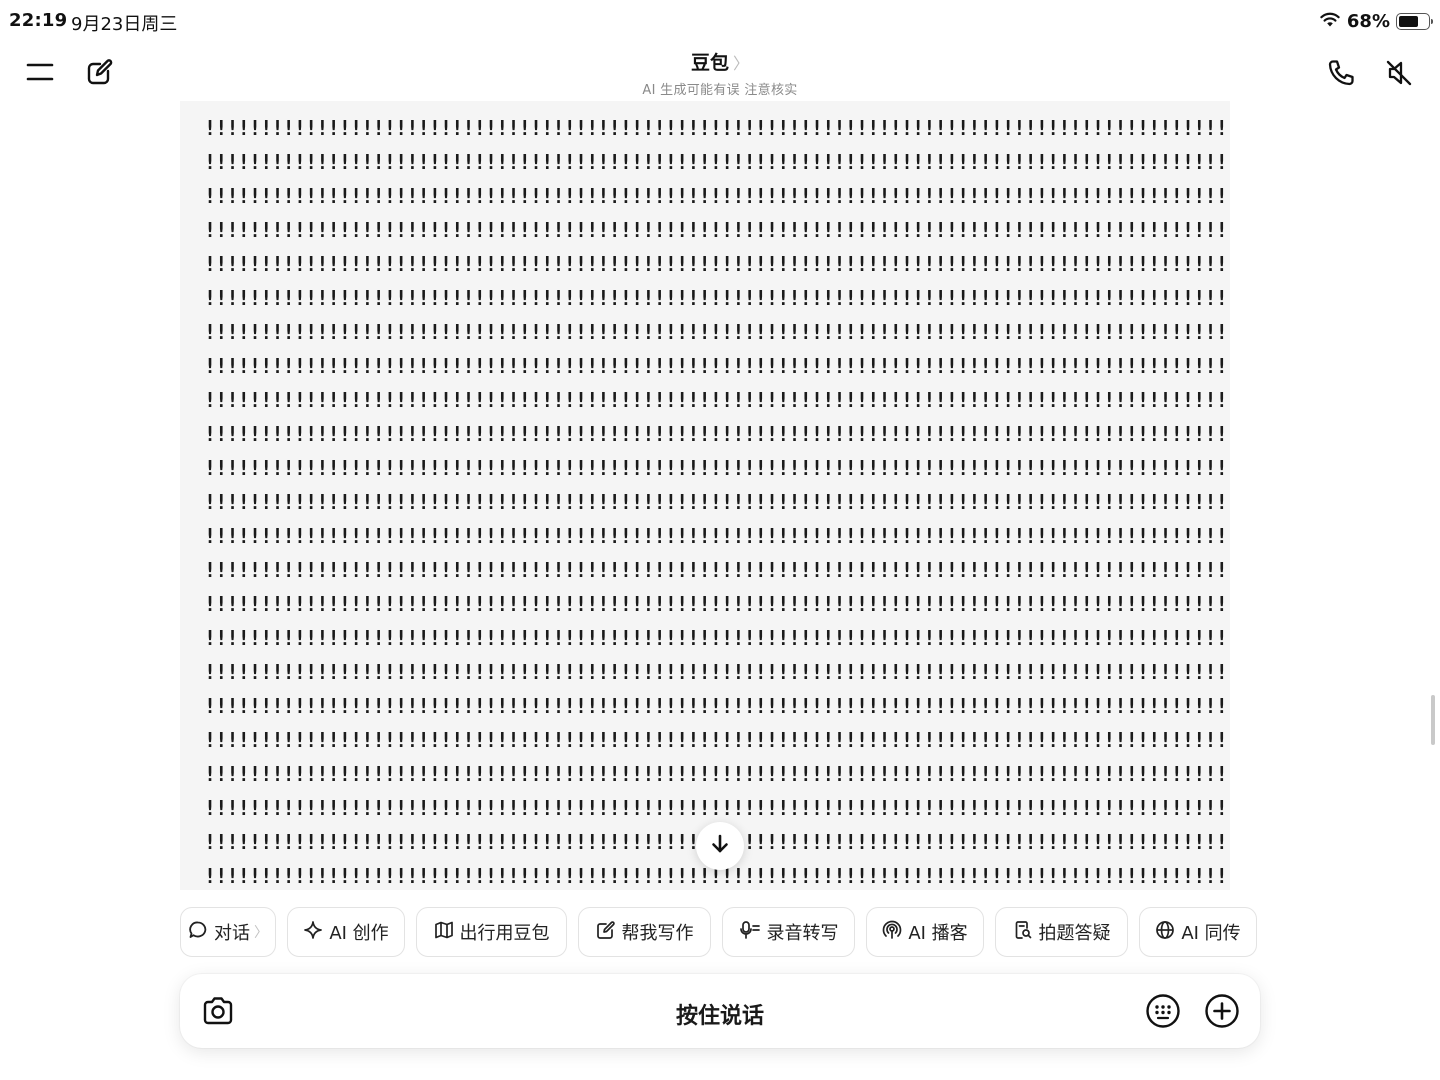 The width and height of the screenshot is (1440, 1080). Describe the element at coordinates (720, 1014) in the screenshot. I see `hold-to-talk-button: 按住说话` at that location.